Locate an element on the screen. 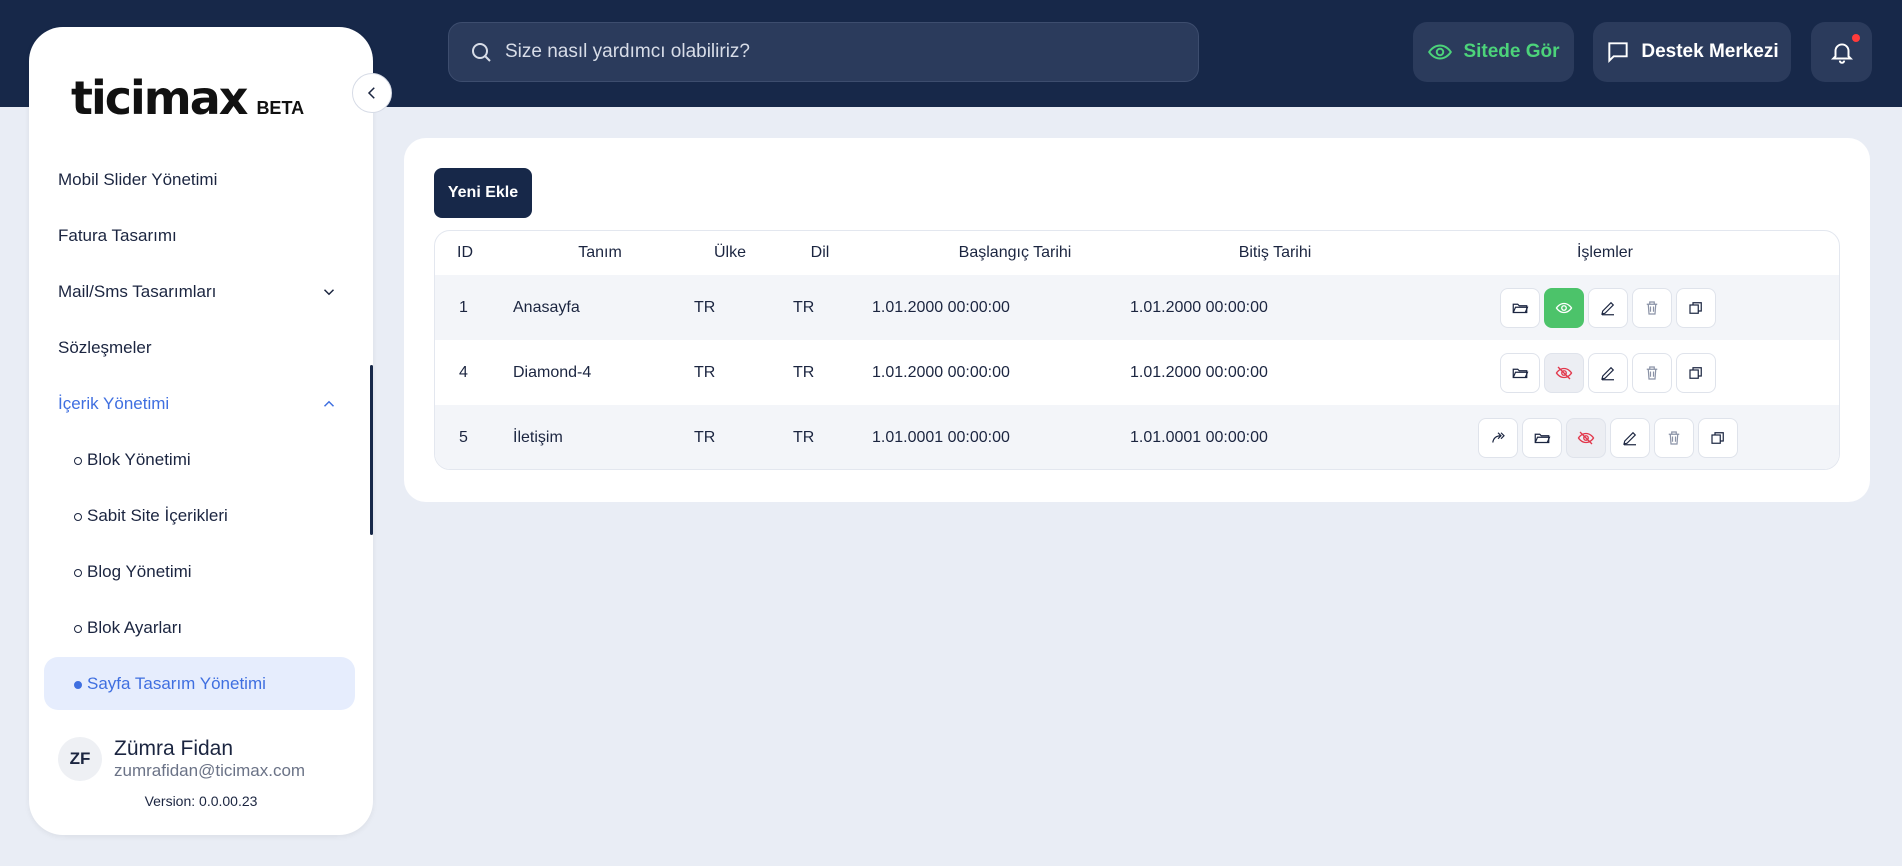  view-on-site-label: Sitede Gör is located at coordinates (1511, 51).